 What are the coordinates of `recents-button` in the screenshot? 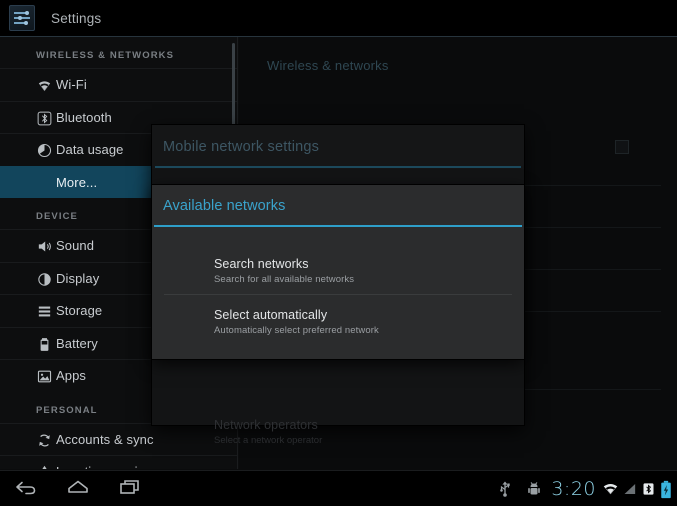 It's located at (130, 488).